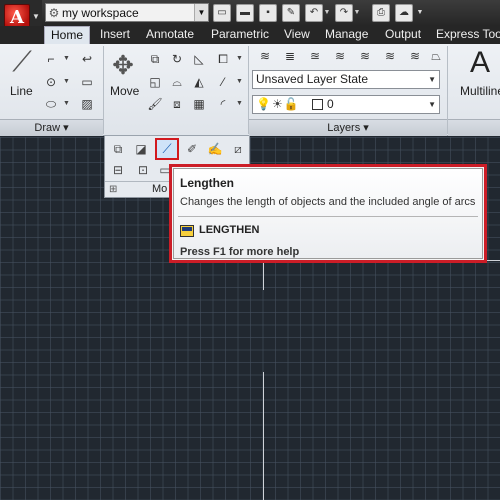  I want to click on command-line-icon, so click(187, 231).